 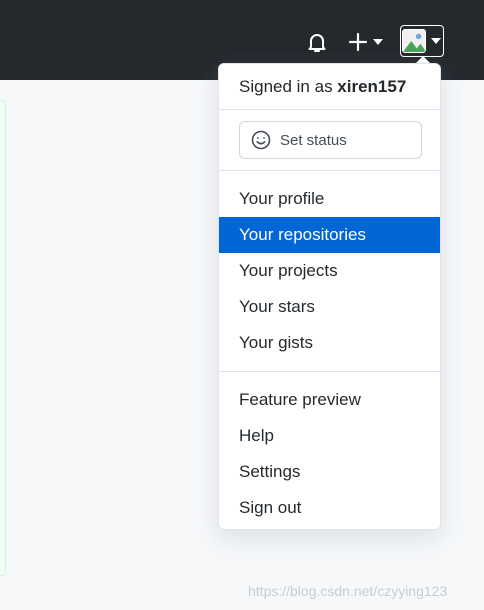 I want to click on menu-item-your-projects: Your projects, so click(x=329, y=271).